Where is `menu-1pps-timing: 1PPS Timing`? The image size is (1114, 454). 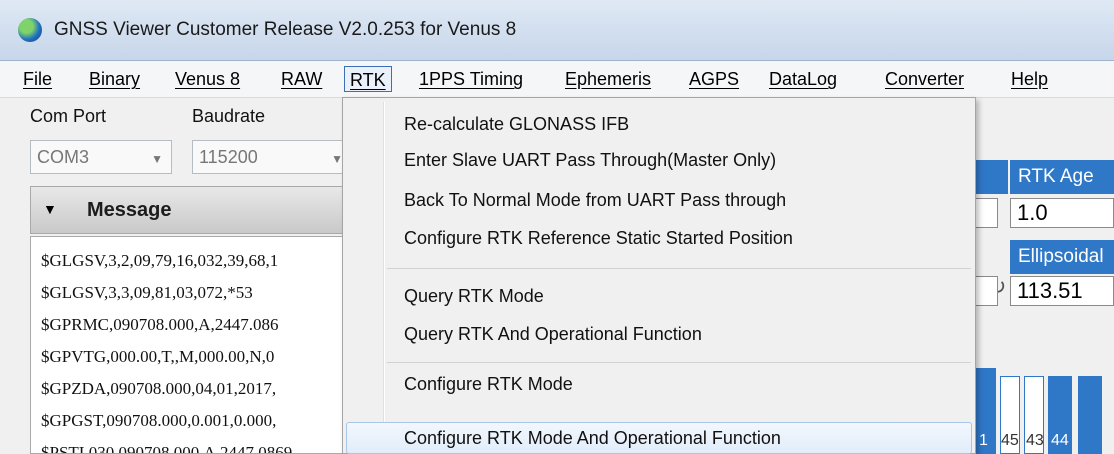
menu-1pps-timing: 1PPS Timing is located at coordinates (471, 79).